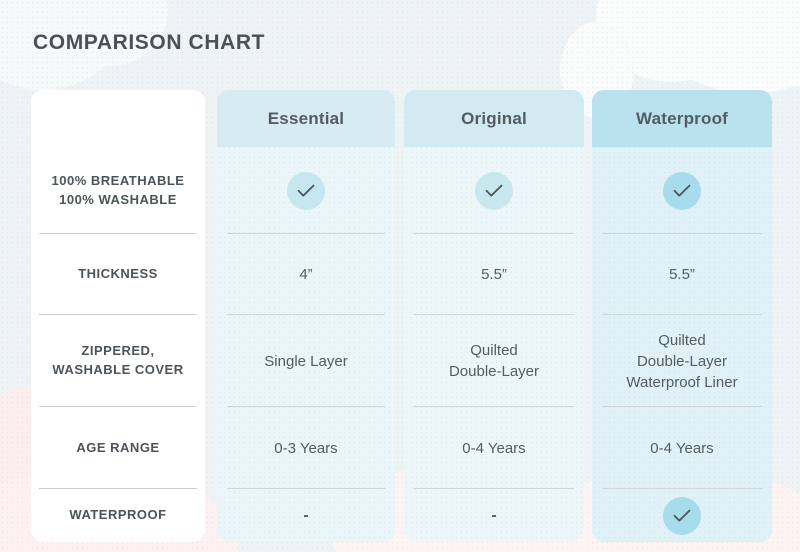  I want to click on cell-value: Single Layer, so click(306, 361).